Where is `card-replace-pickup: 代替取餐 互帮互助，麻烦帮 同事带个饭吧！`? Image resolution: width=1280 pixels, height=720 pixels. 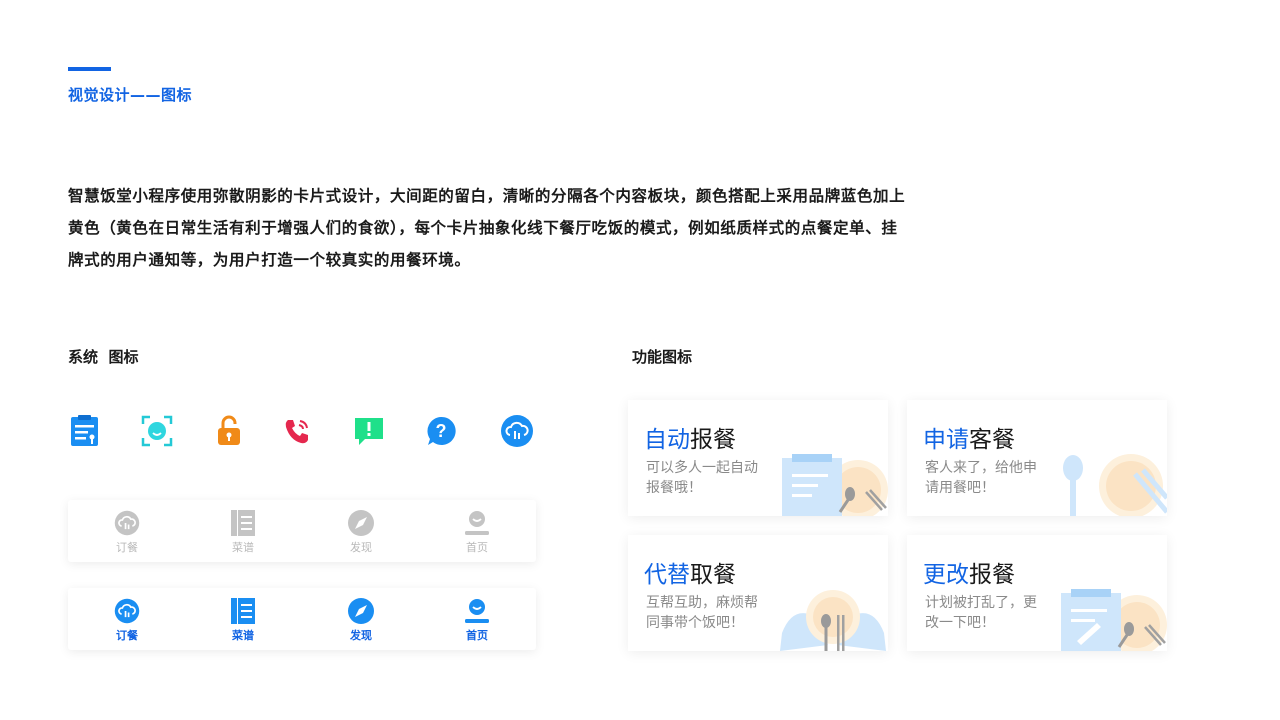
card-replace-pickup: 代替取餐 互帮互助，麻烦帮 同事带个饭吧！ is located at coordinates (758, 593).